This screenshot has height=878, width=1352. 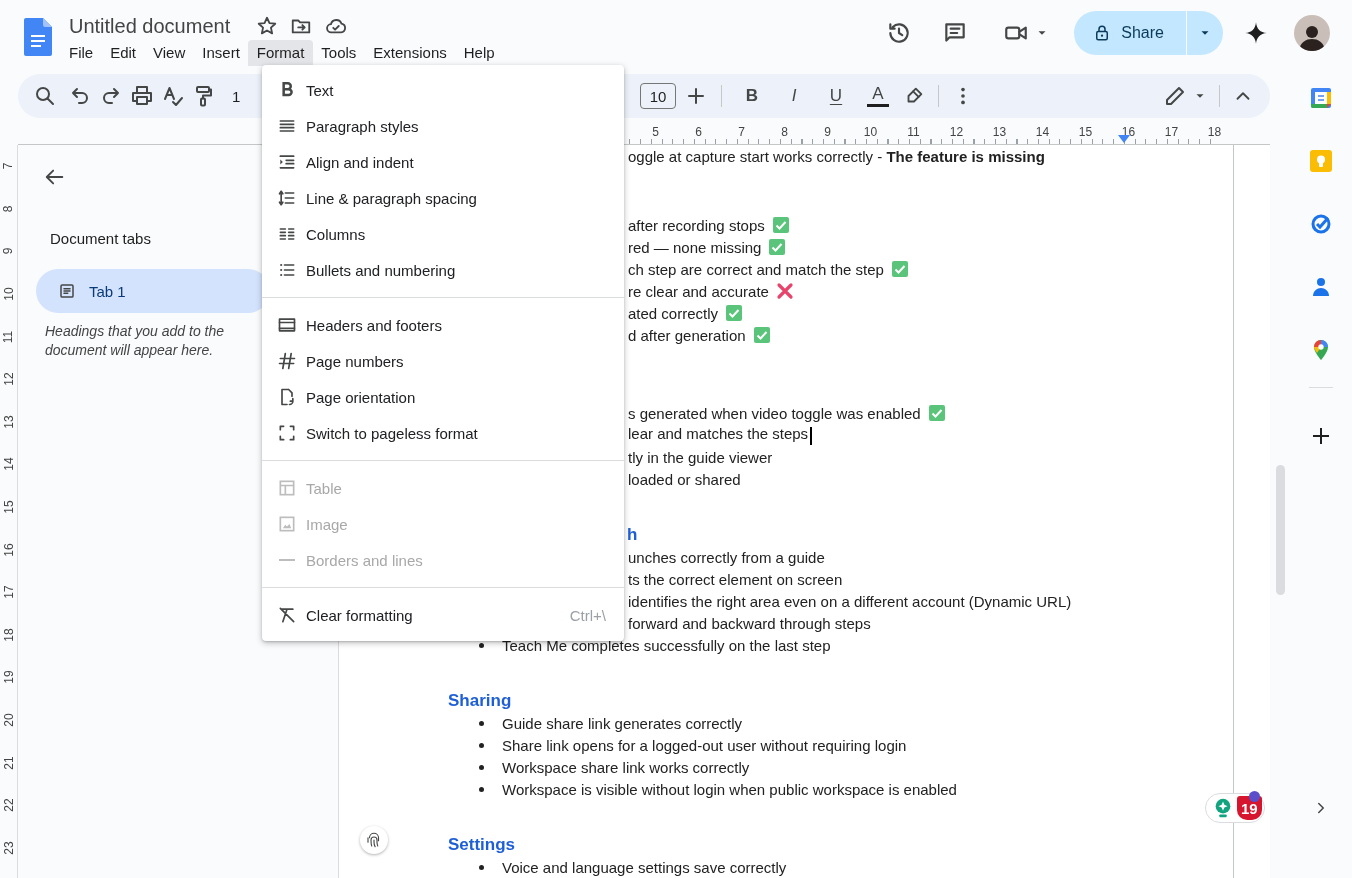 What do you see at coordinates (836, 96) in the screenshot?
I see `underline-button: U` at bounding box center [836, 96].